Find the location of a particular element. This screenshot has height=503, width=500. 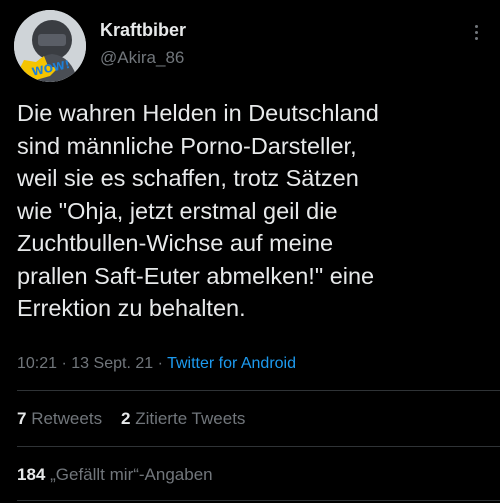

quotes-count: 2 is located at coordinates (125, 418).